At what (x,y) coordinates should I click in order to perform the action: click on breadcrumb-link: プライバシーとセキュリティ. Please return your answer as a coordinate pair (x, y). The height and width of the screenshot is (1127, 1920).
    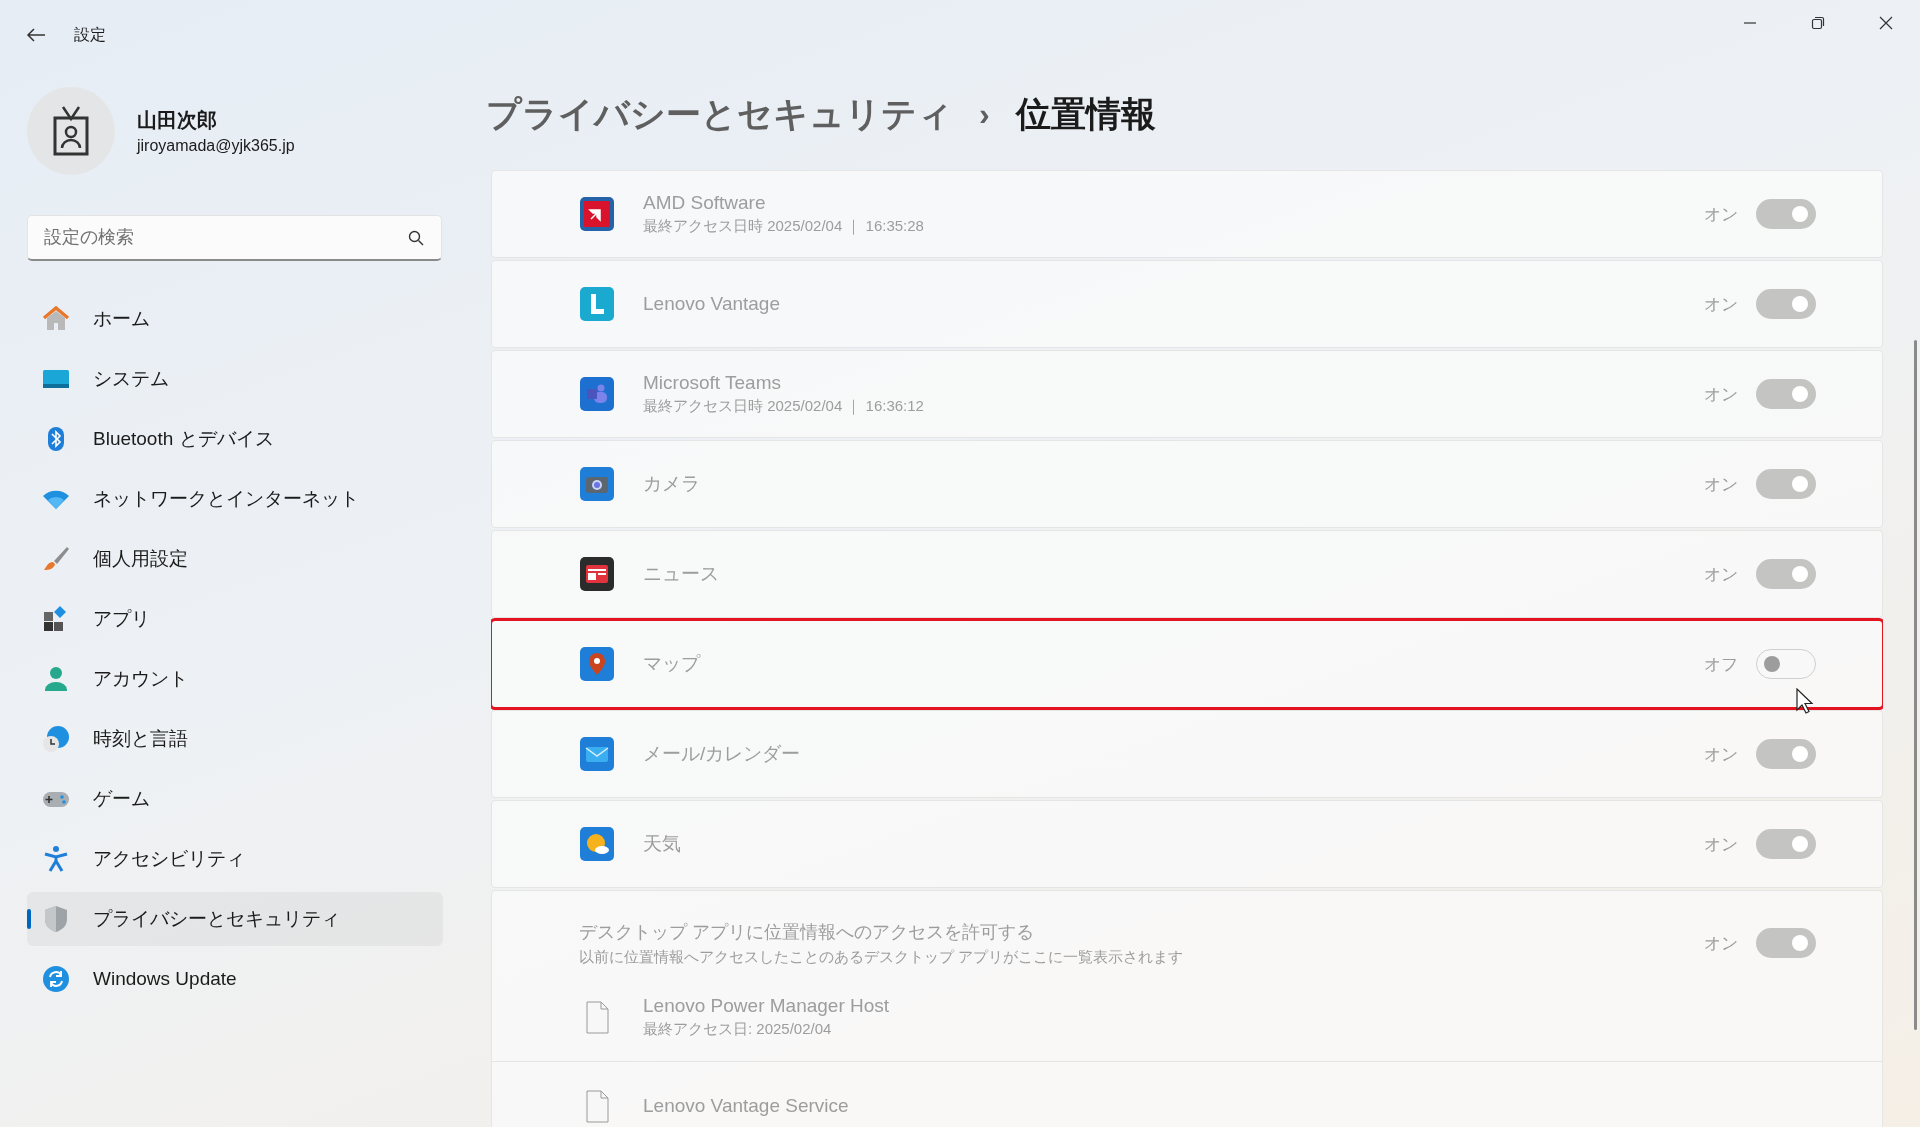
    Looking at the image, I should click on (719, 114).